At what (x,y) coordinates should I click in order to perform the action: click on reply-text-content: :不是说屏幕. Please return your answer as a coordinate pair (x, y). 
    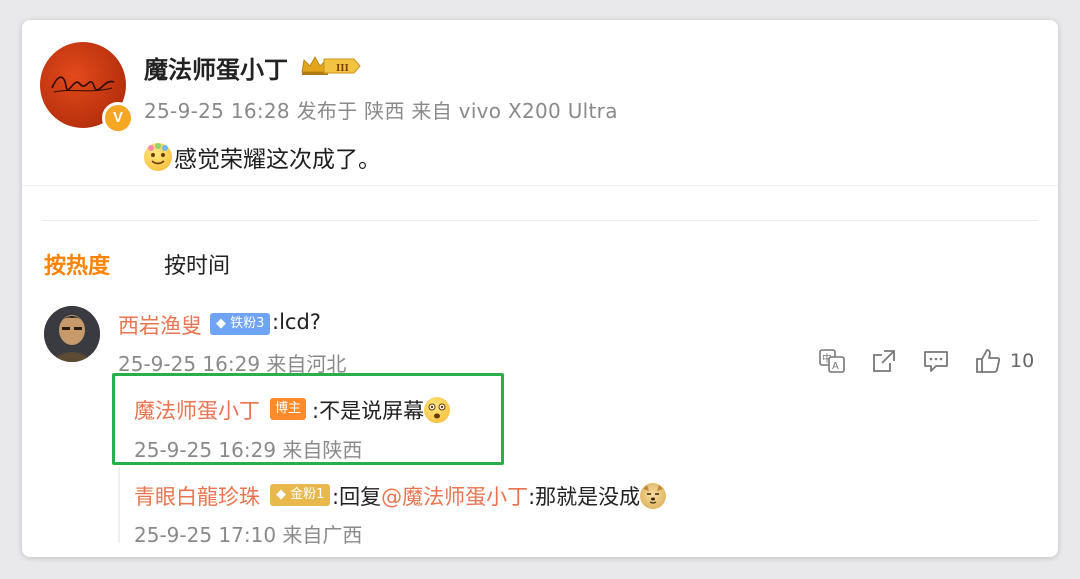
    Looking at the image, I should click on (368, 411).